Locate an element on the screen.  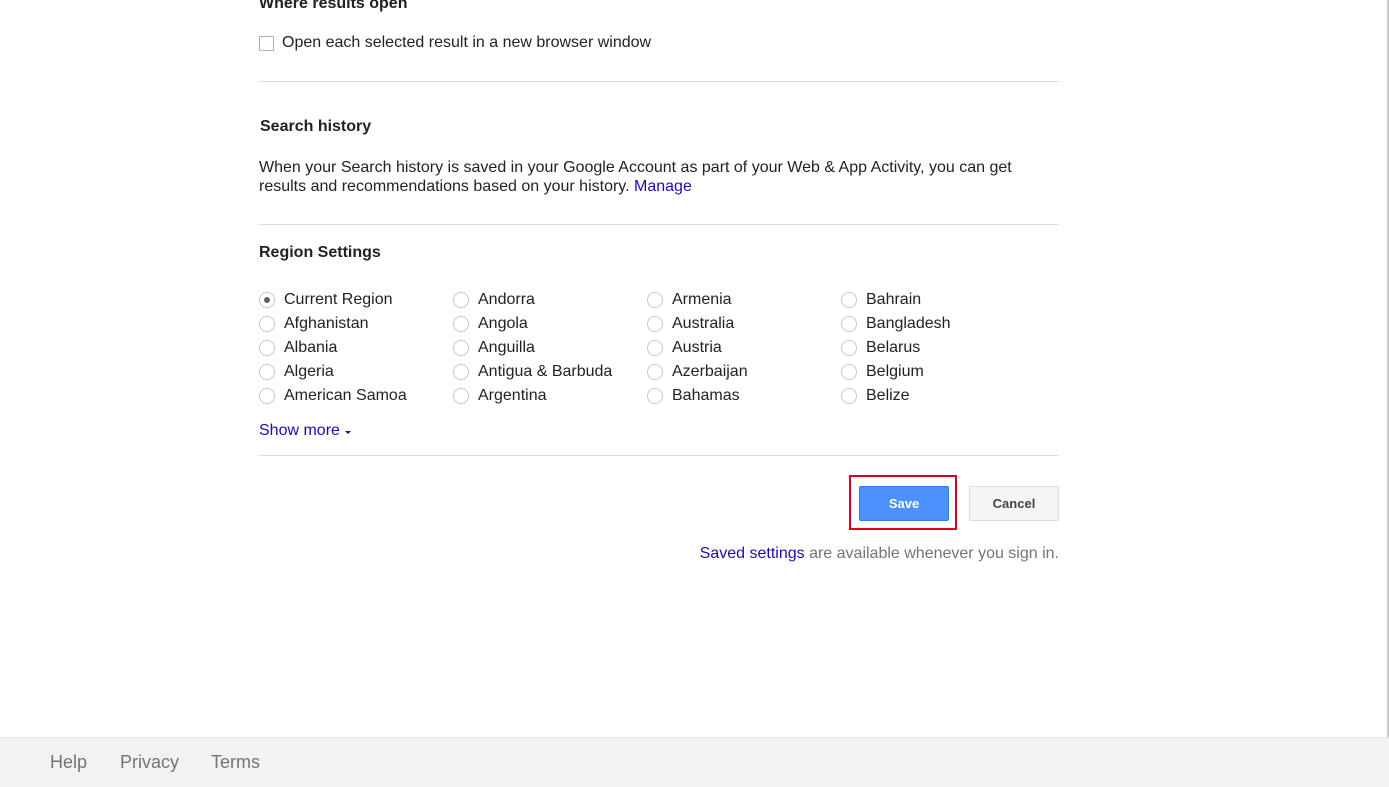
region-label: Anguilla is located at coordinates (506, 348).